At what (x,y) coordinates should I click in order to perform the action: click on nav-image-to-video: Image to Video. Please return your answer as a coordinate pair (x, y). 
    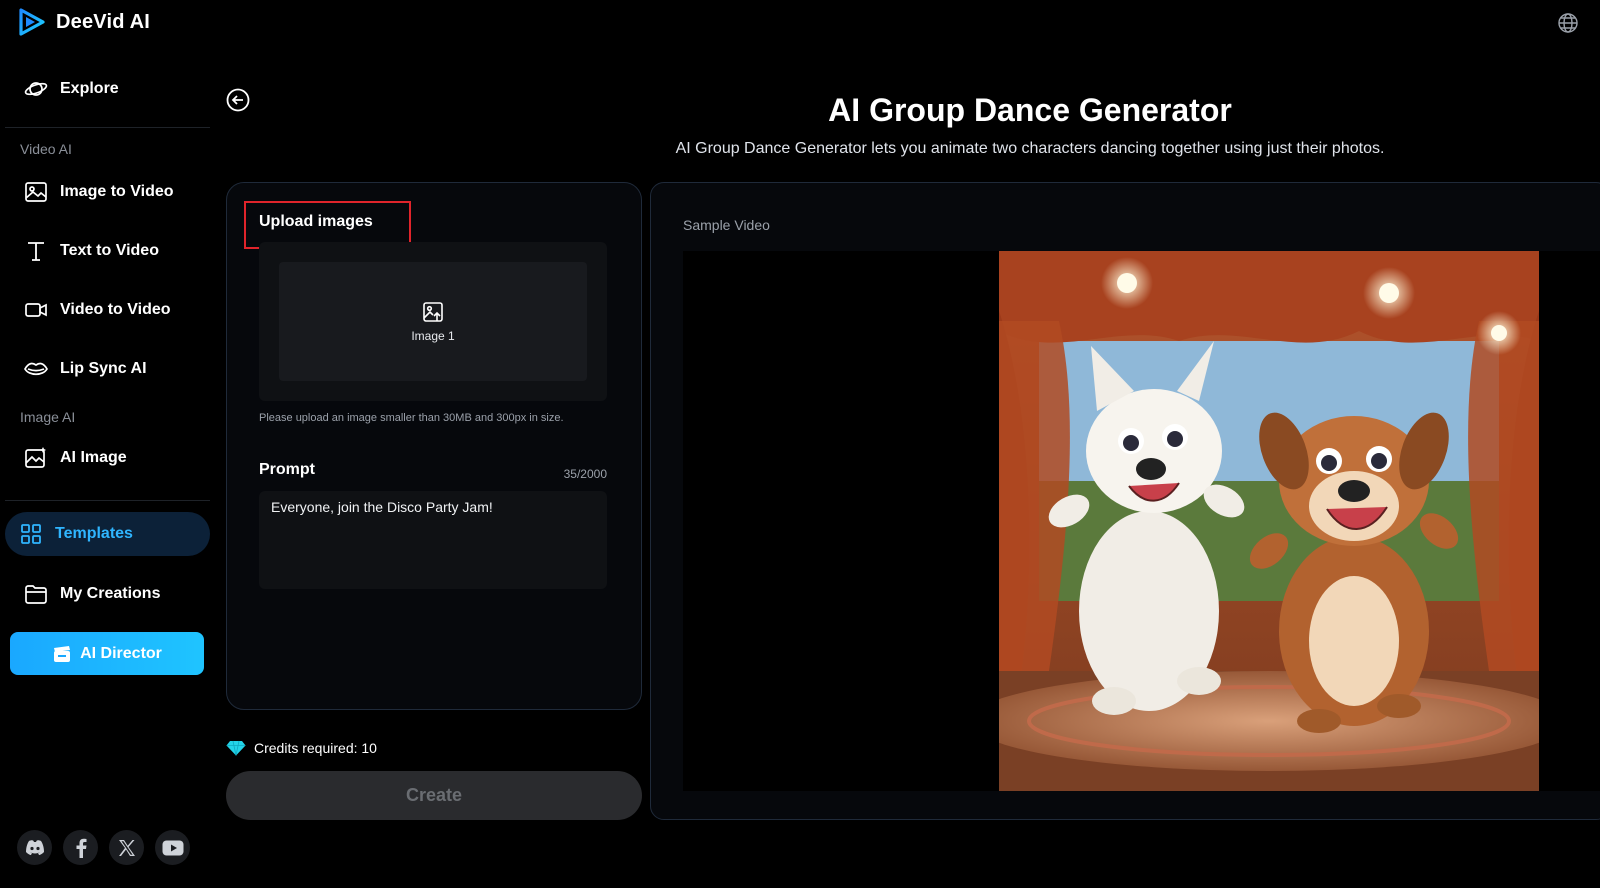
    Looking at the image, I should click on (110, 192).